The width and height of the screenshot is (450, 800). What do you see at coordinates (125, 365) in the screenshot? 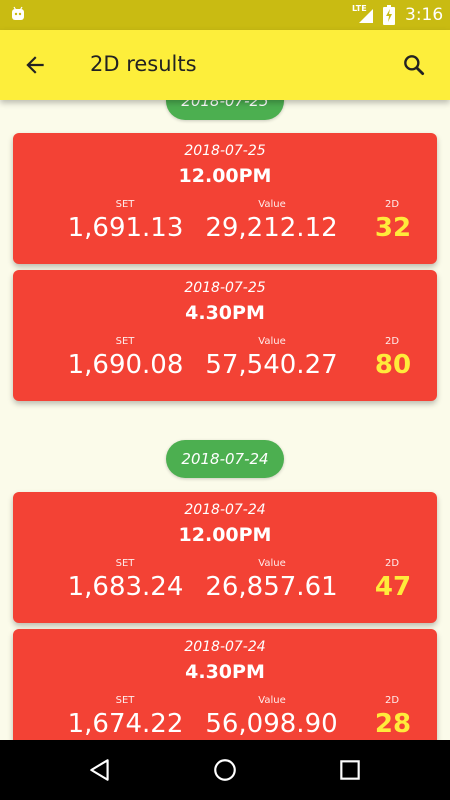
I see `set-value: 1,690.08` at bounding box center [125, 365].